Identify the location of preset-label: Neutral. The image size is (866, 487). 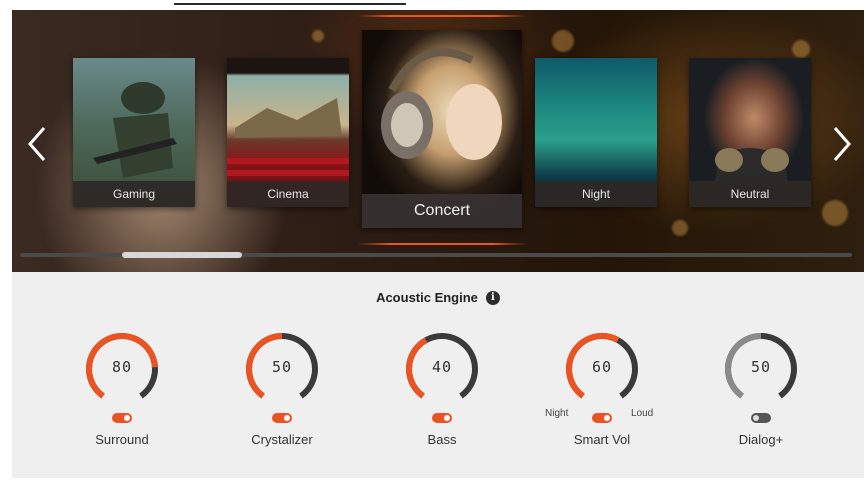
(750, 194).